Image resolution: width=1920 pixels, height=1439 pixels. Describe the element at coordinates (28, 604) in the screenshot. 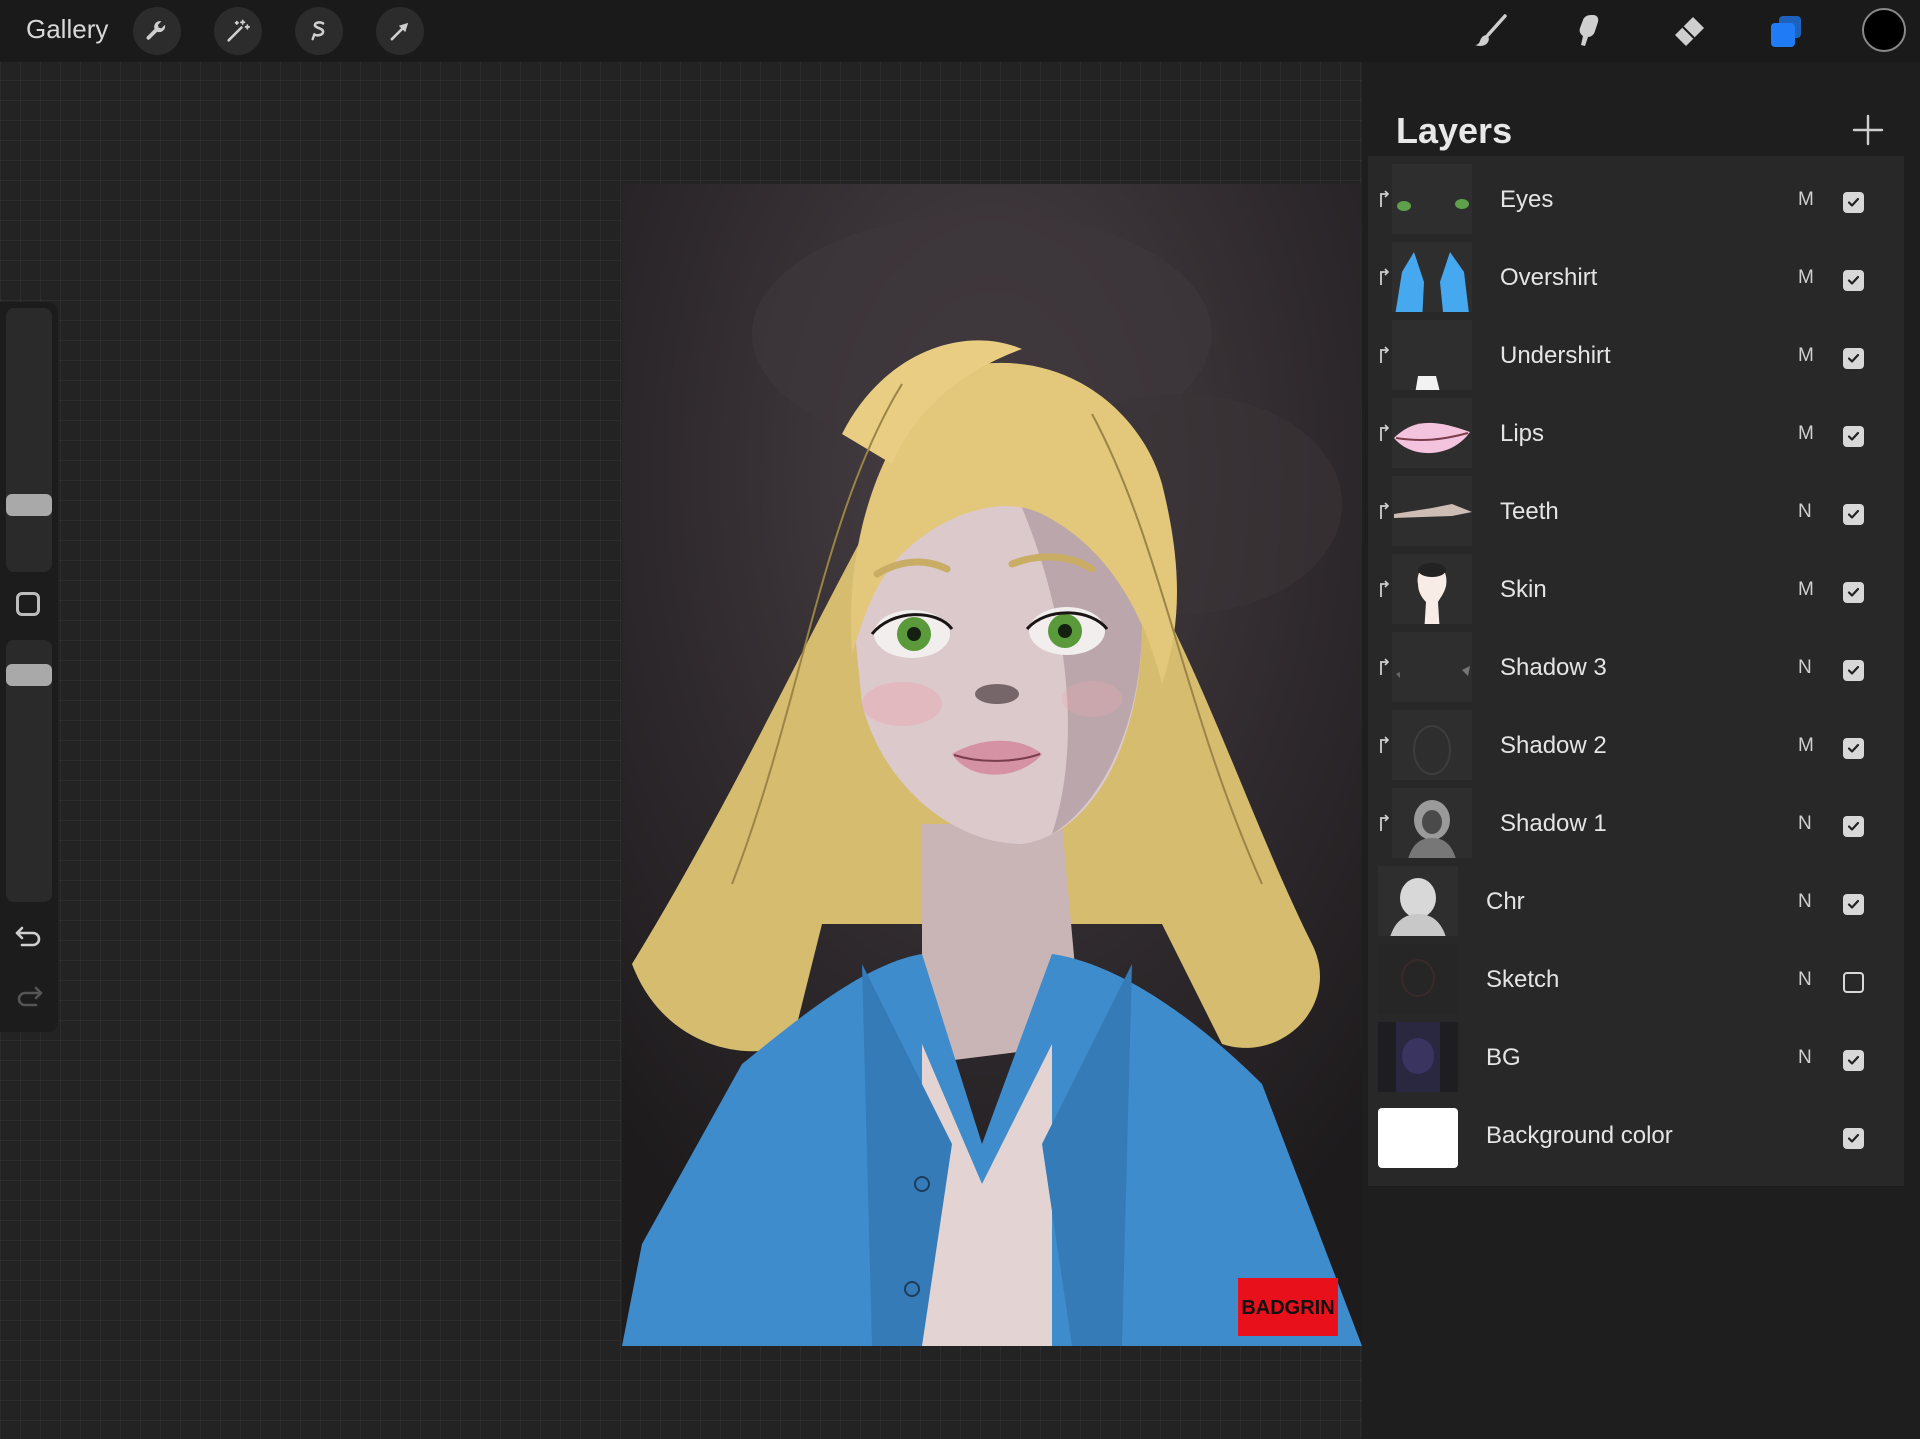

I see `modify-square-icon` at that location.